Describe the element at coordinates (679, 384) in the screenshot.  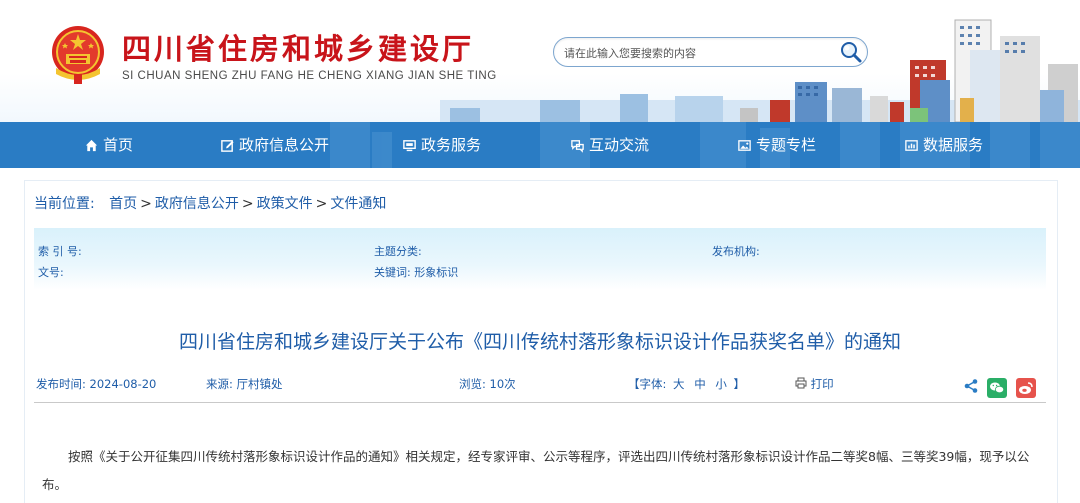
I see `font-size-large: 大` at that location.